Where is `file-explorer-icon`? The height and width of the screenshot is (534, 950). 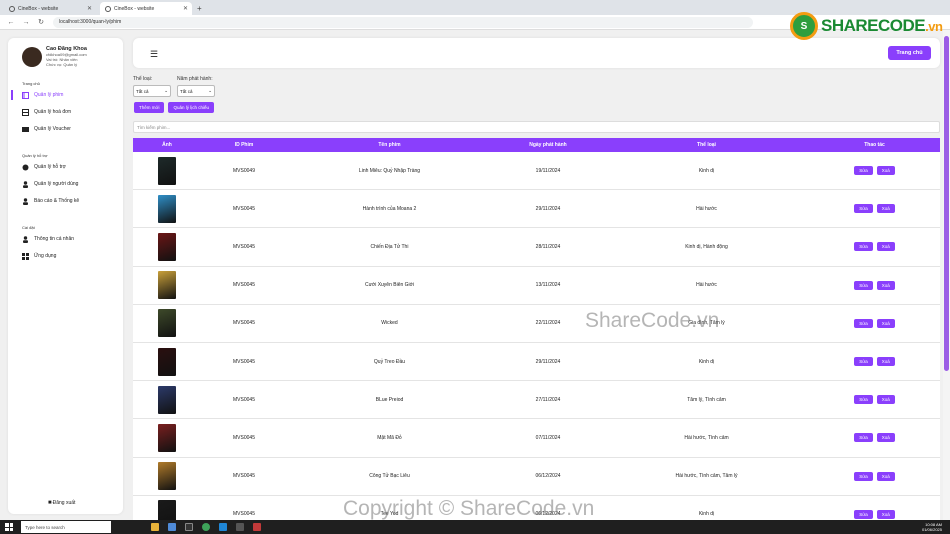
file-explorer-icon is located at coordinates (155, 527).